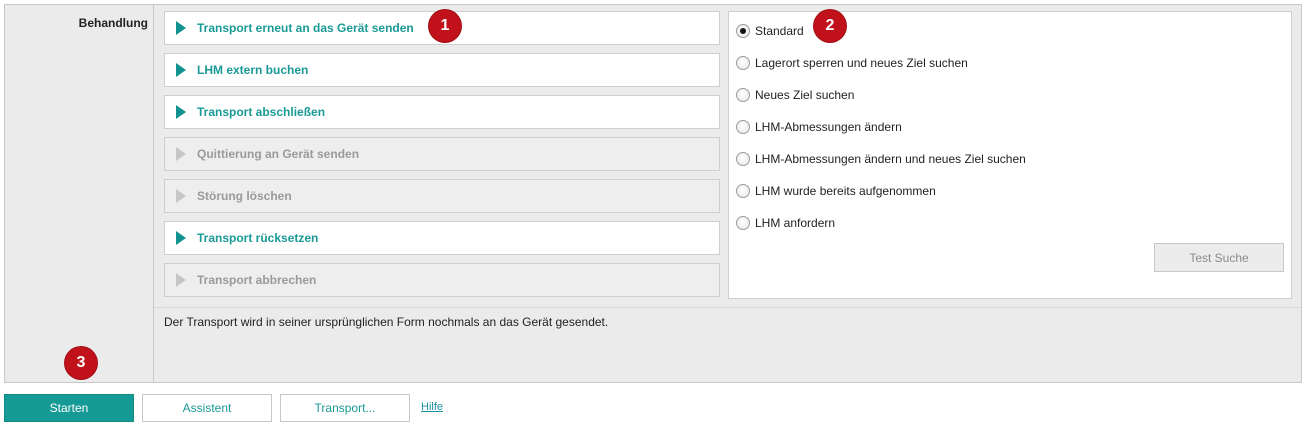 This screenshot has height=426, width=1308. Describe the element at coordinates (727, 307) in the screenshot. I see `divider` at that location.